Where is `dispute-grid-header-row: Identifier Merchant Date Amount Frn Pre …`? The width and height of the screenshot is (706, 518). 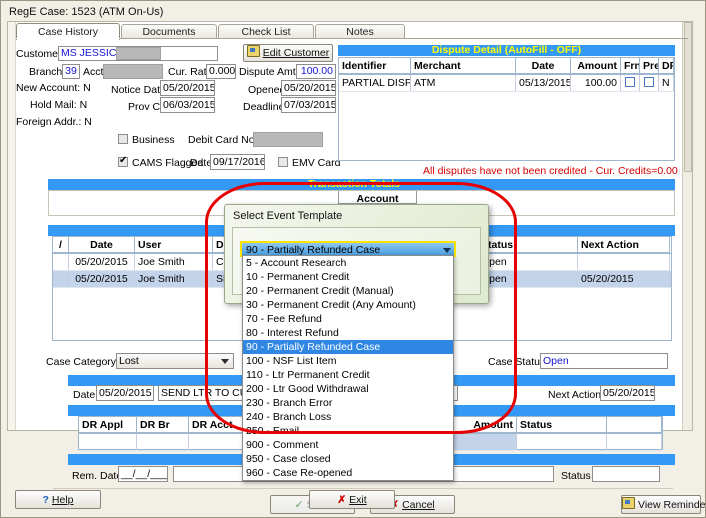 dispute-grid-header-row: Identifier Merchant Date Amount Frn Pre … is located at coordinates (506, 66).